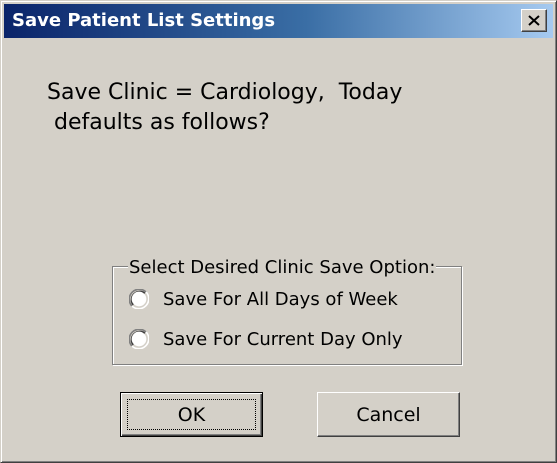 The width and height of the screenshot is (557, 463). Describe the element at coordinates (158, 122) in the screenshot. I see `message-line-2: defaults as follows?` at that location.